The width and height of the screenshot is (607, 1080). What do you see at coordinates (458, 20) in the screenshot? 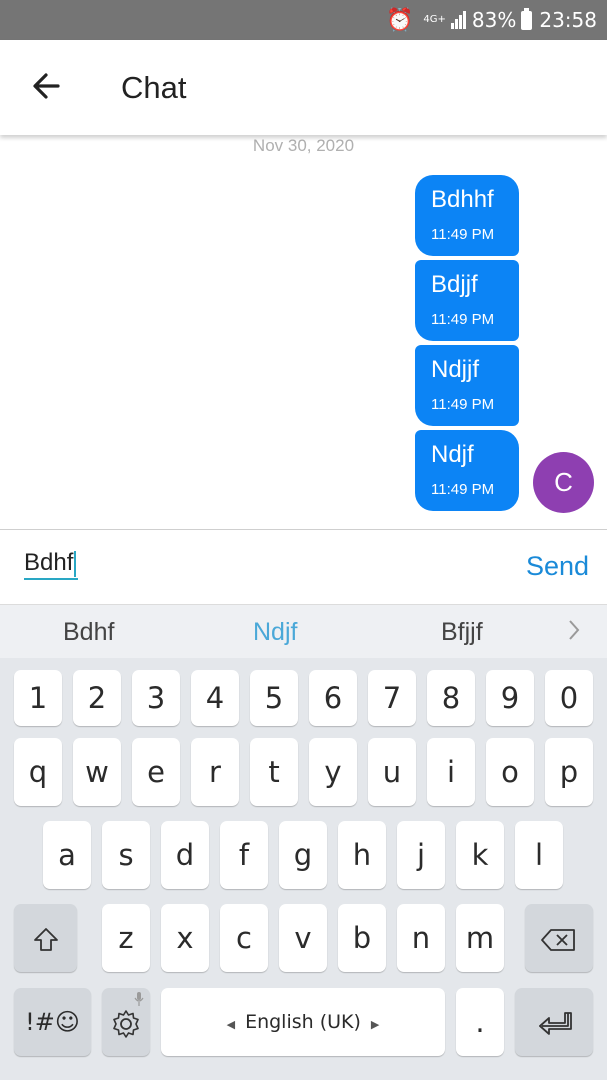
I see `signal-icon` at bounding box center [458, 20].